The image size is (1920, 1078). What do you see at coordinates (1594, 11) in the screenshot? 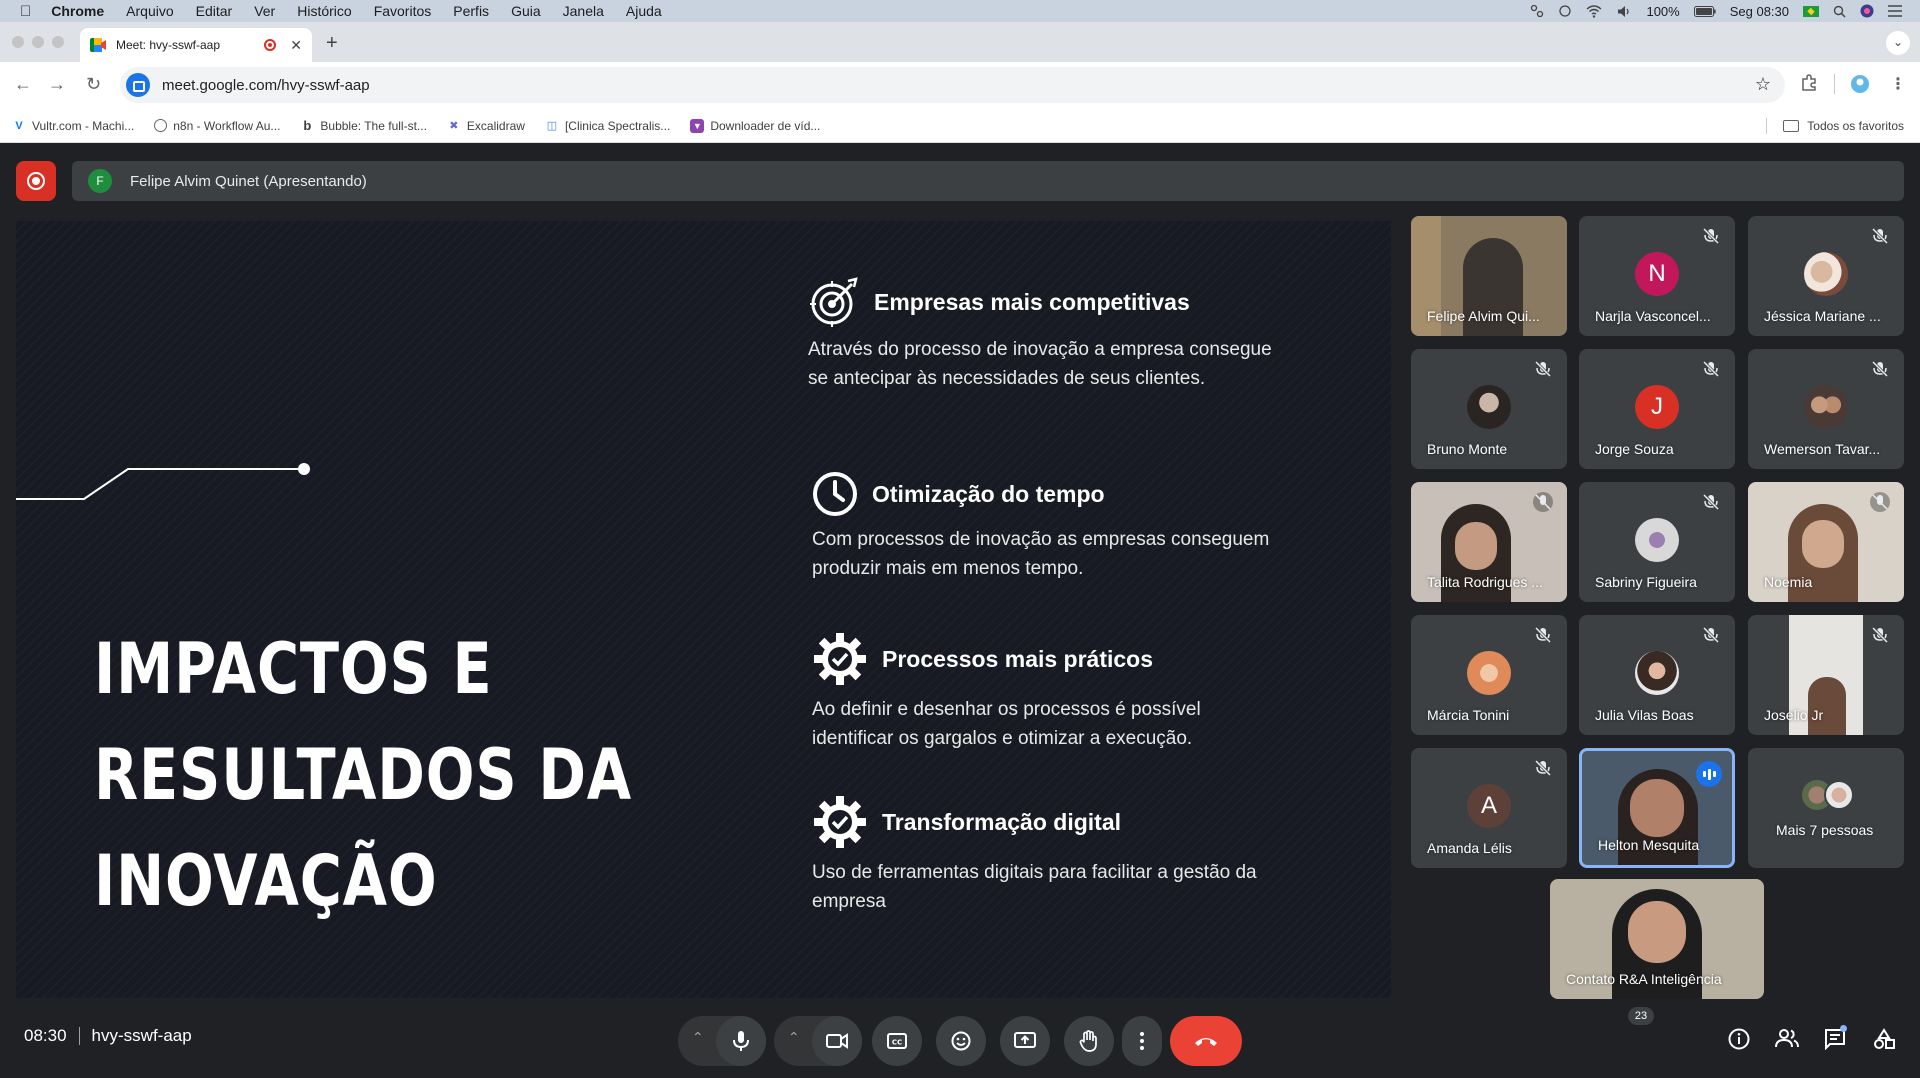
I see `wifi-icon` at bounding box center [1594, 11].